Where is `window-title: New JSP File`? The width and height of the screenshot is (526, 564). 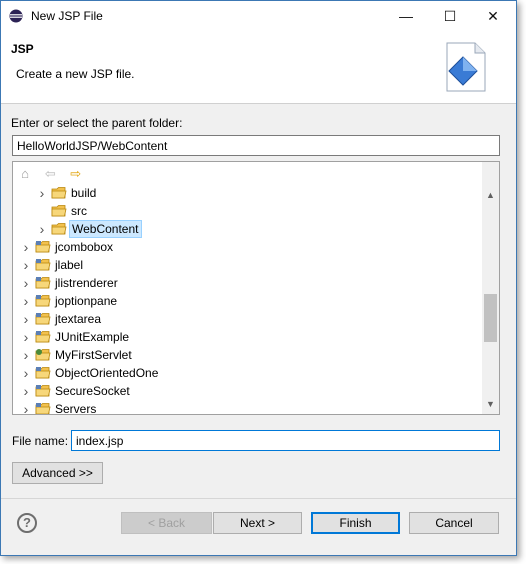 window-title: New JSP File is located at coordinates (67, 16).